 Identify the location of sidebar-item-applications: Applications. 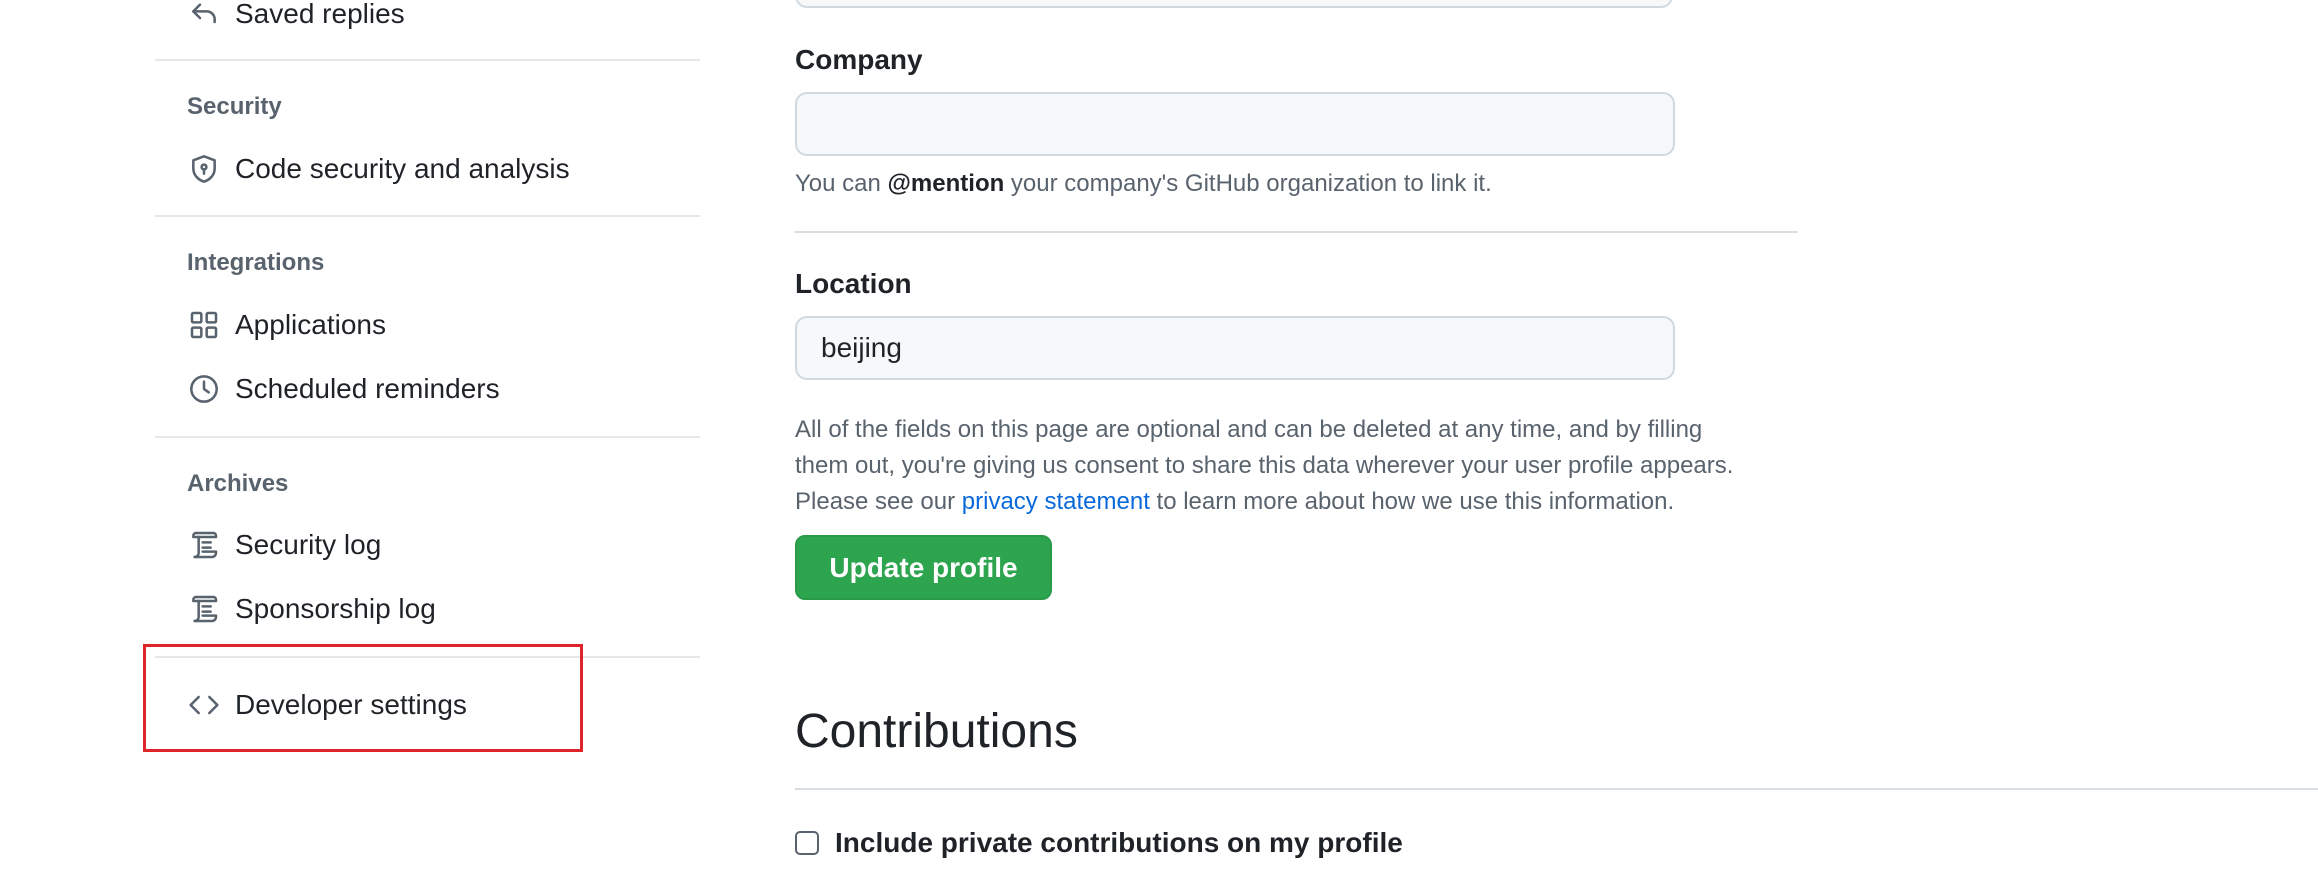
(286, 325).